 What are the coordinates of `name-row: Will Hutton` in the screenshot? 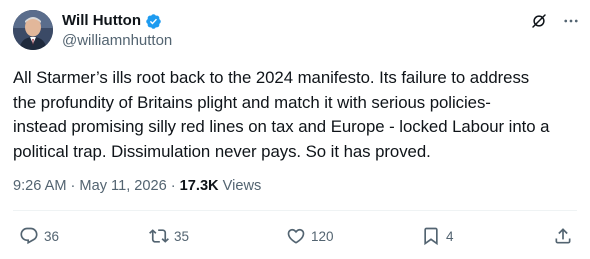 It's located at (117, 21).